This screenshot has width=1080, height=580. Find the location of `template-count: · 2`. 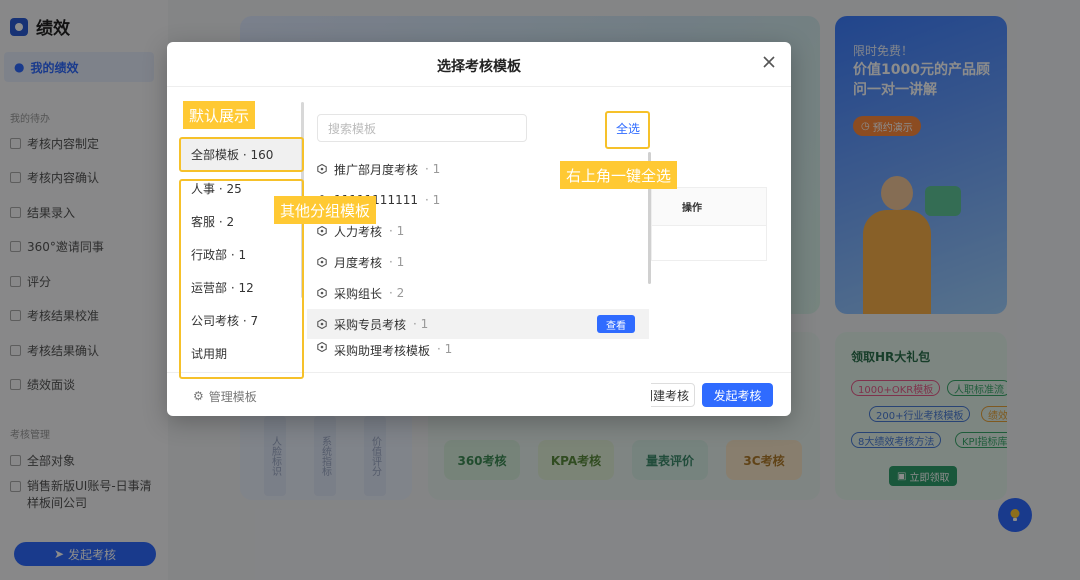

template-count: · 2 is located at coordinates (397, 293).